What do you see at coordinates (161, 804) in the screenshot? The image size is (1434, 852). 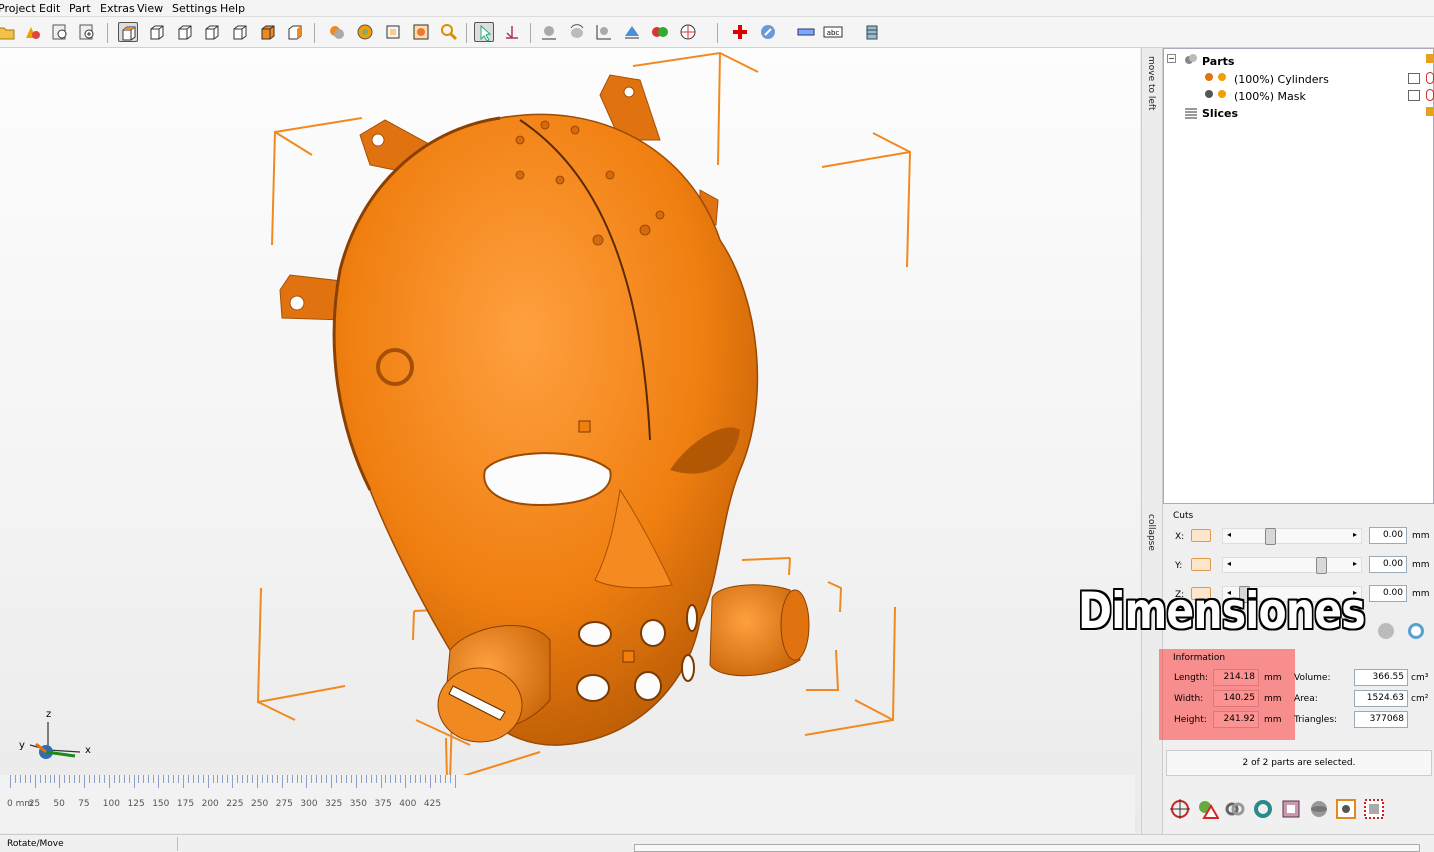 I see `ruler-label: 150` at bounding box center [161, 804].